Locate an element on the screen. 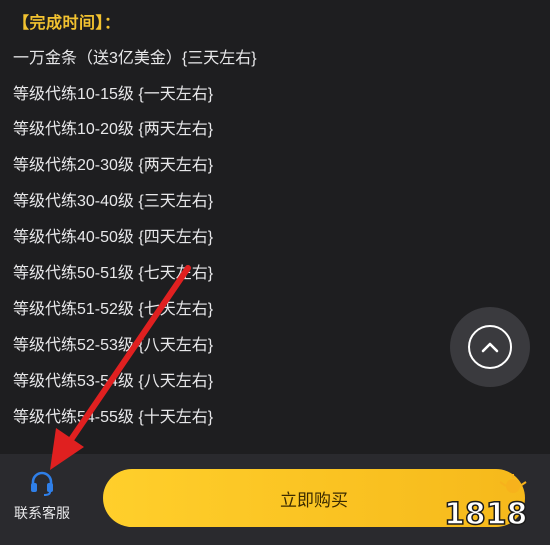  list-item: 等级代练10-20级 {两天左右} is located at coordinates (113, 129).